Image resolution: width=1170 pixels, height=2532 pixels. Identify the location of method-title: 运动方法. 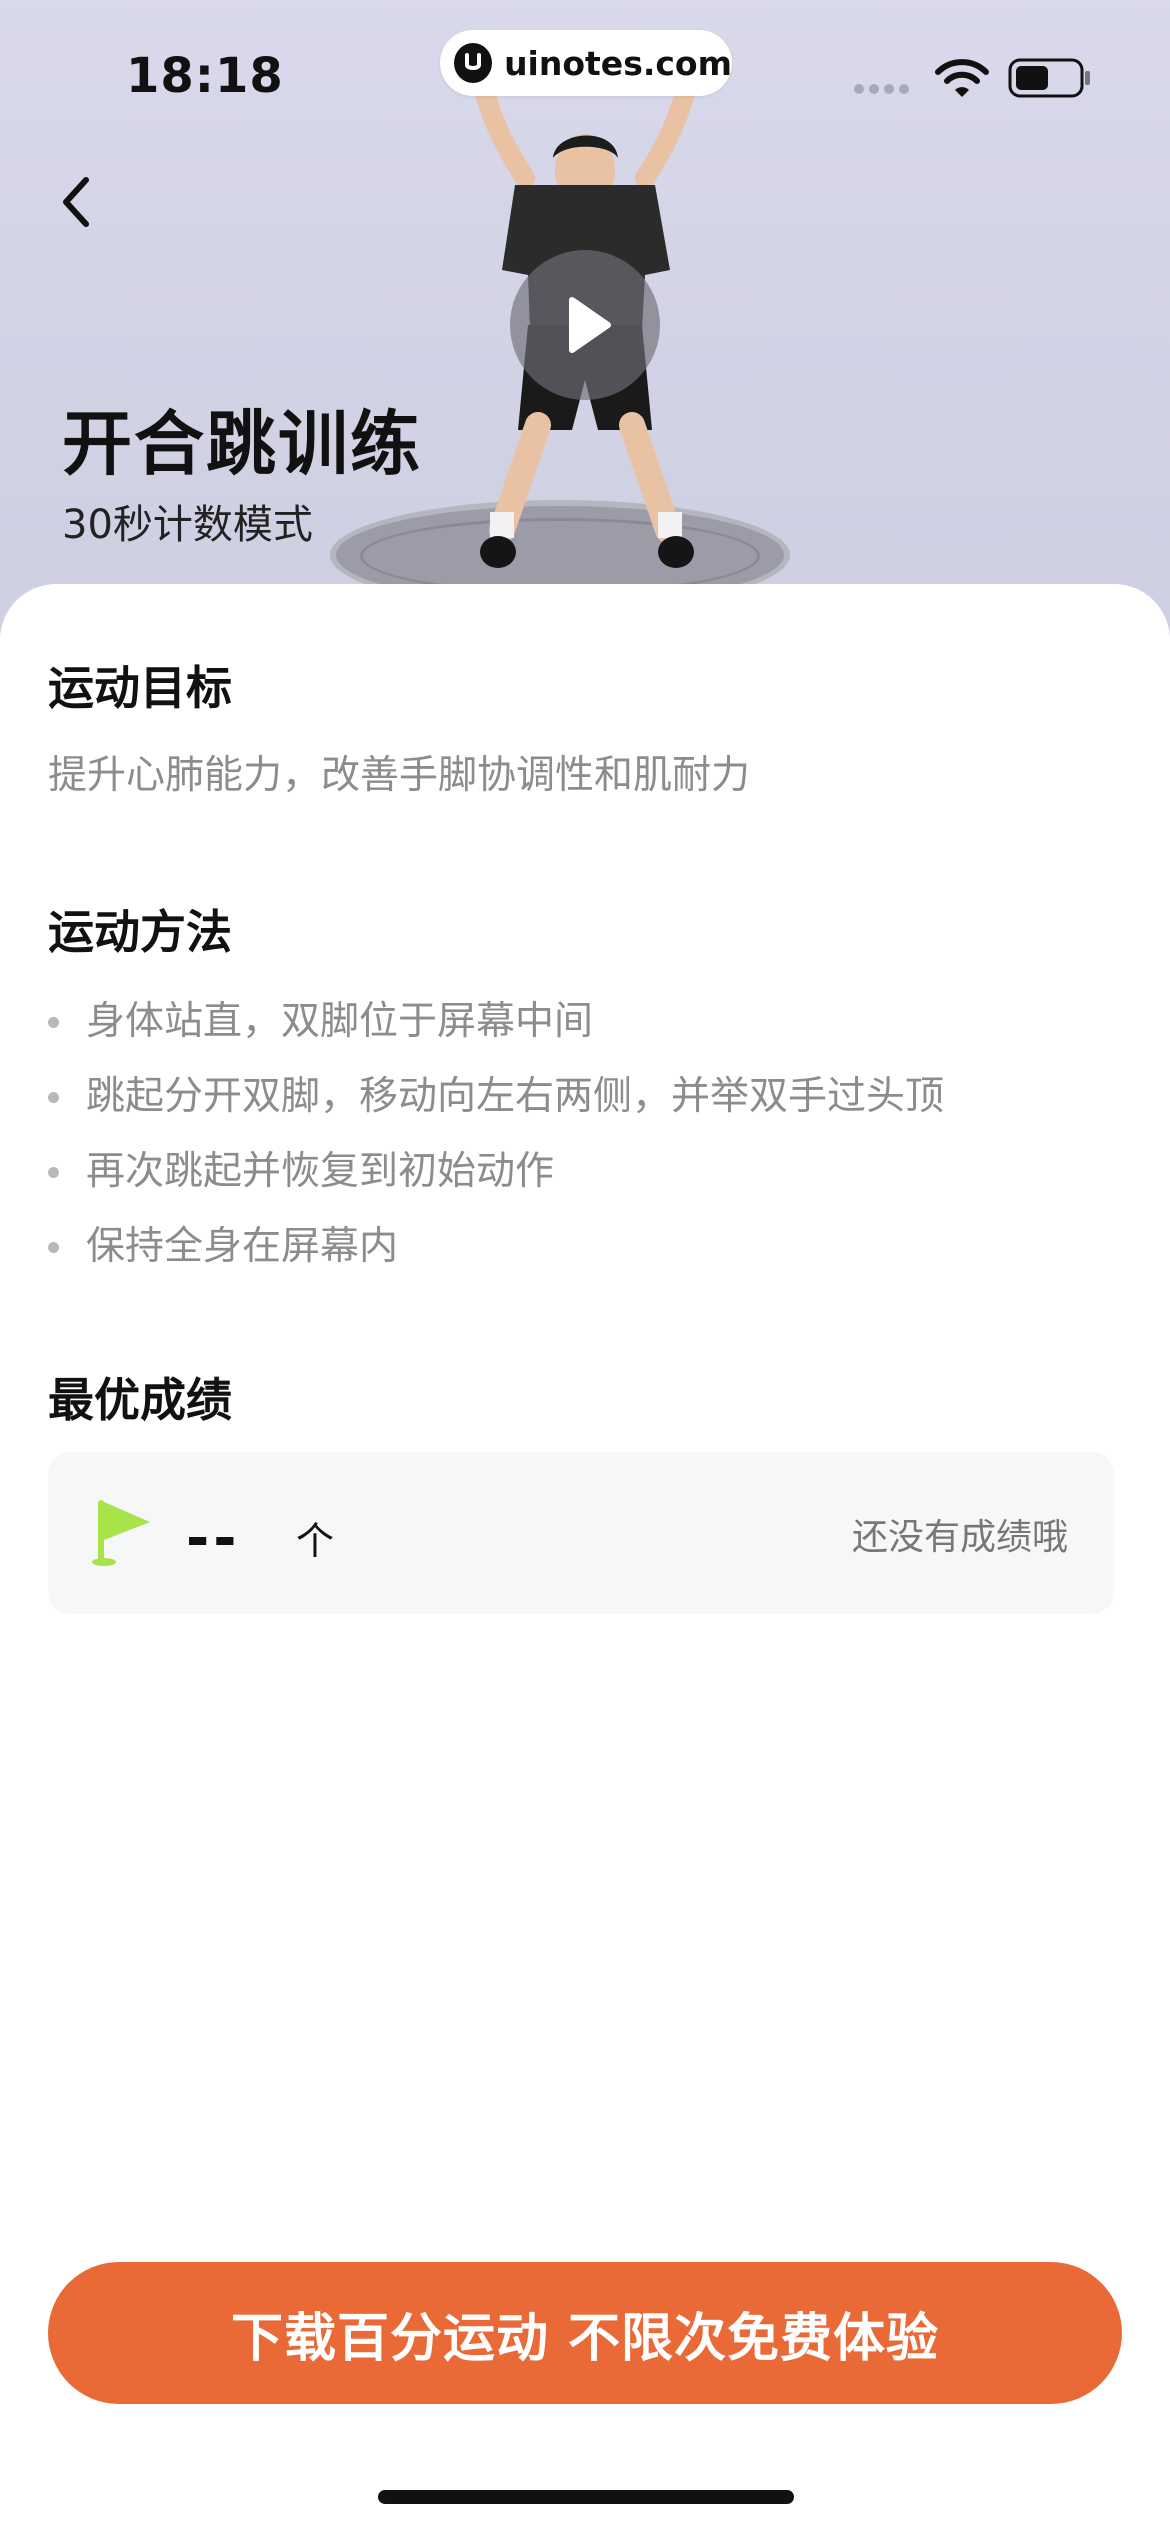
(140, 932).